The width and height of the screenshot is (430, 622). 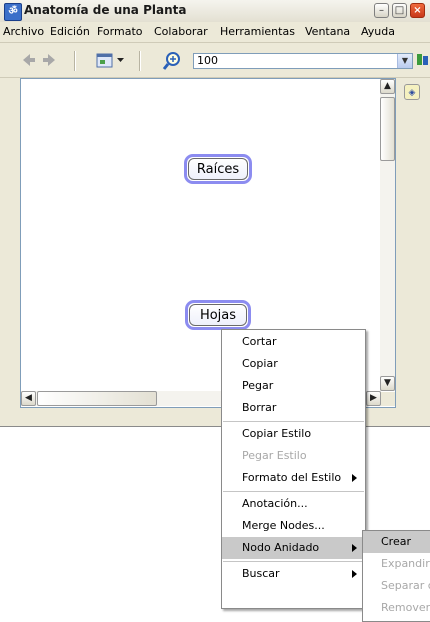 I want to click on forward-arrow-icon, so click(x=49, y=60).